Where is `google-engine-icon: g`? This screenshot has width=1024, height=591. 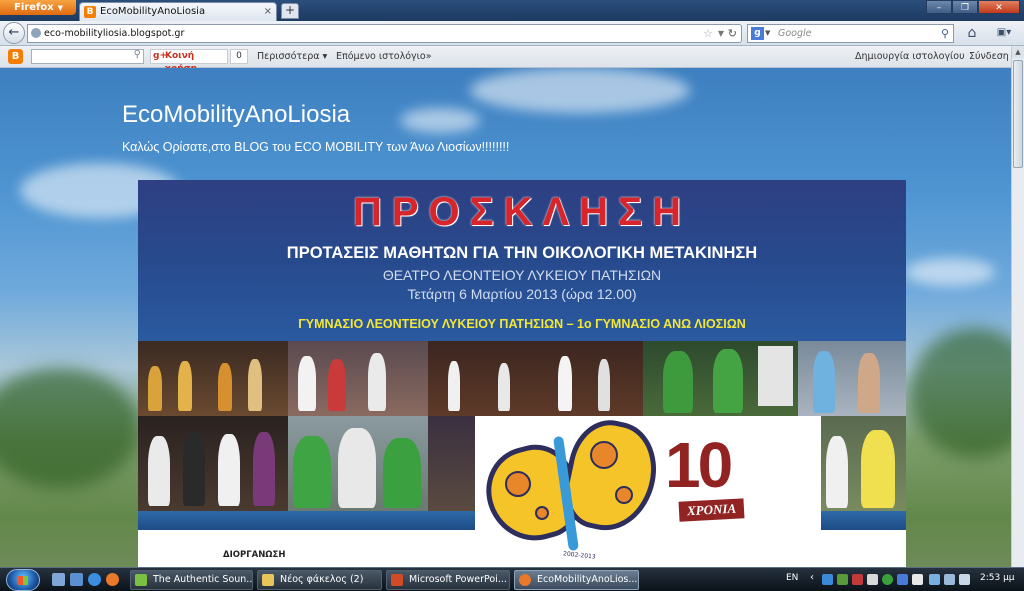 google-engine-icon: g is located at coordinates (757, 33).